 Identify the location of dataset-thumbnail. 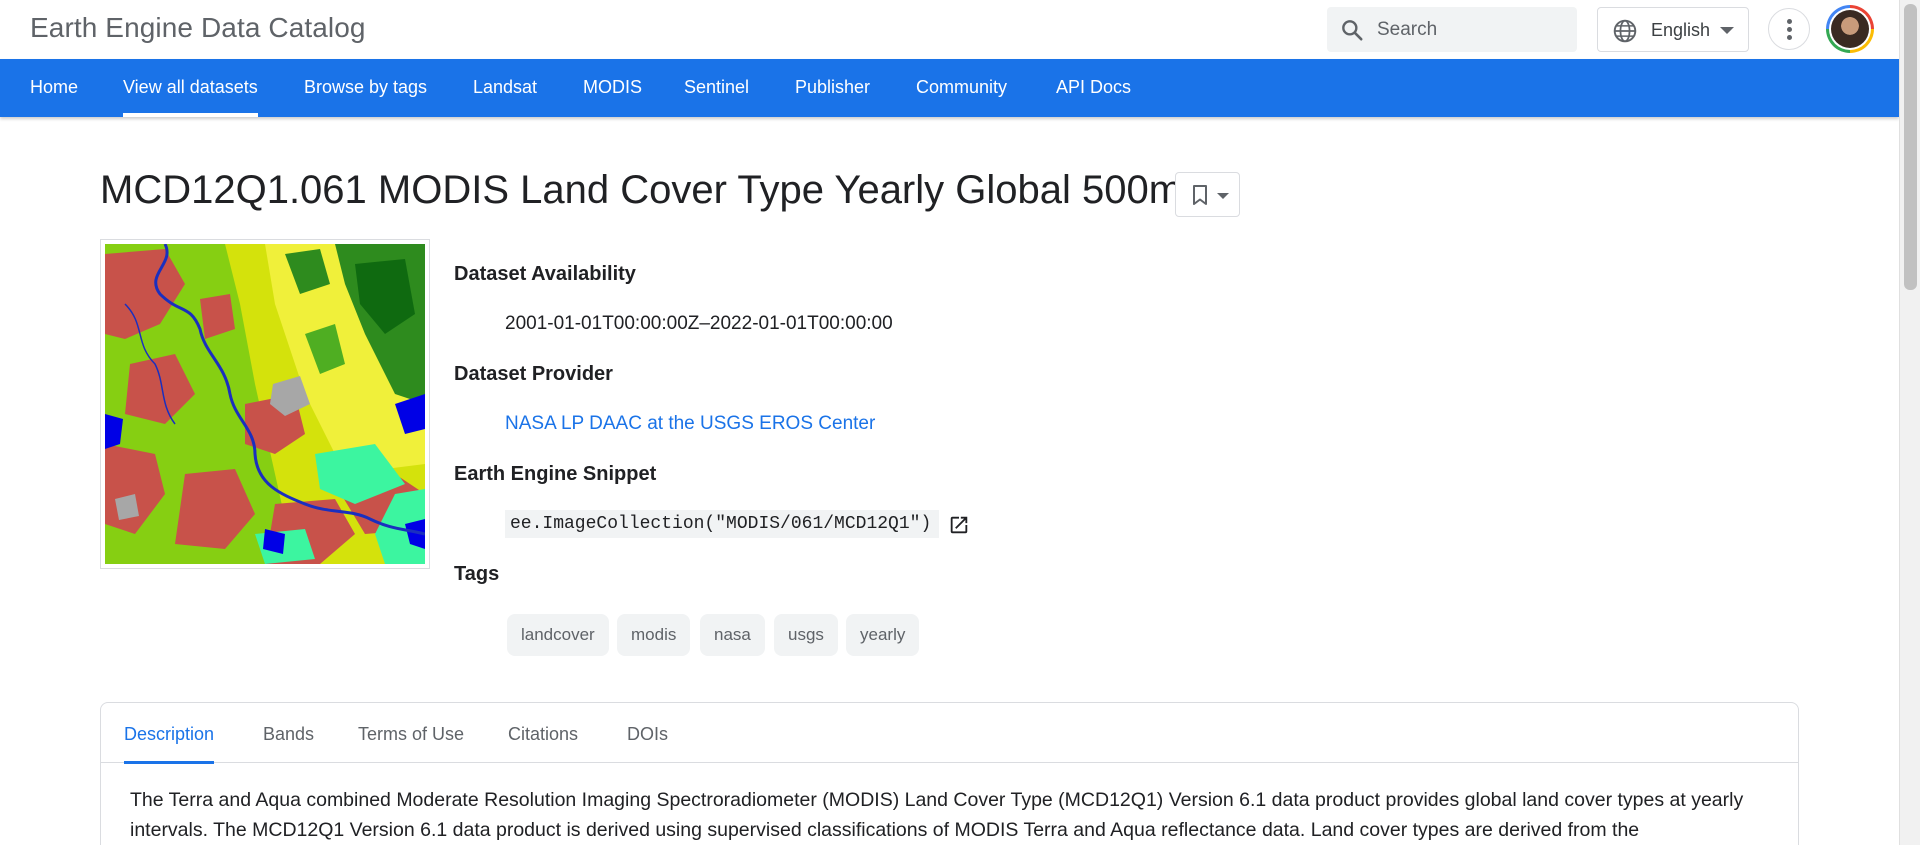
(265, 404).